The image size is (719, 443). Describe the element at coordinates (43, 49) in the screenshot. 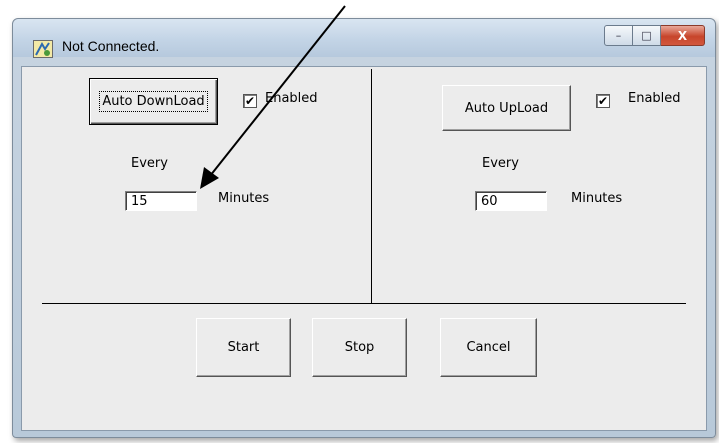

I see `app-icon` at that location.